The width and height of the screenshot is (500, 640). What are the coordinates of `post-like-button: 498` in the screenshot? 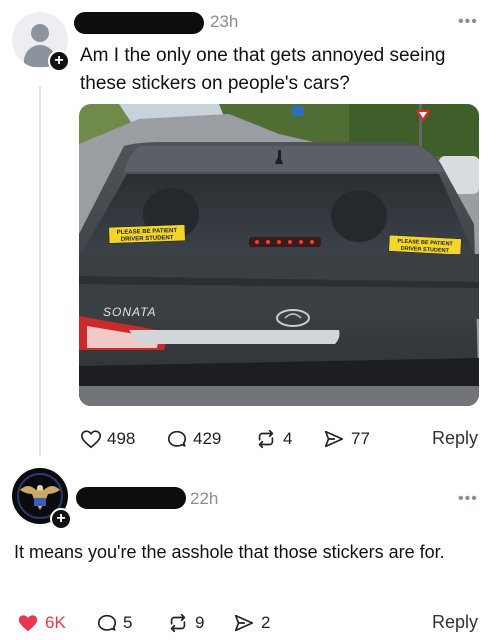 It's located at (107, 439).